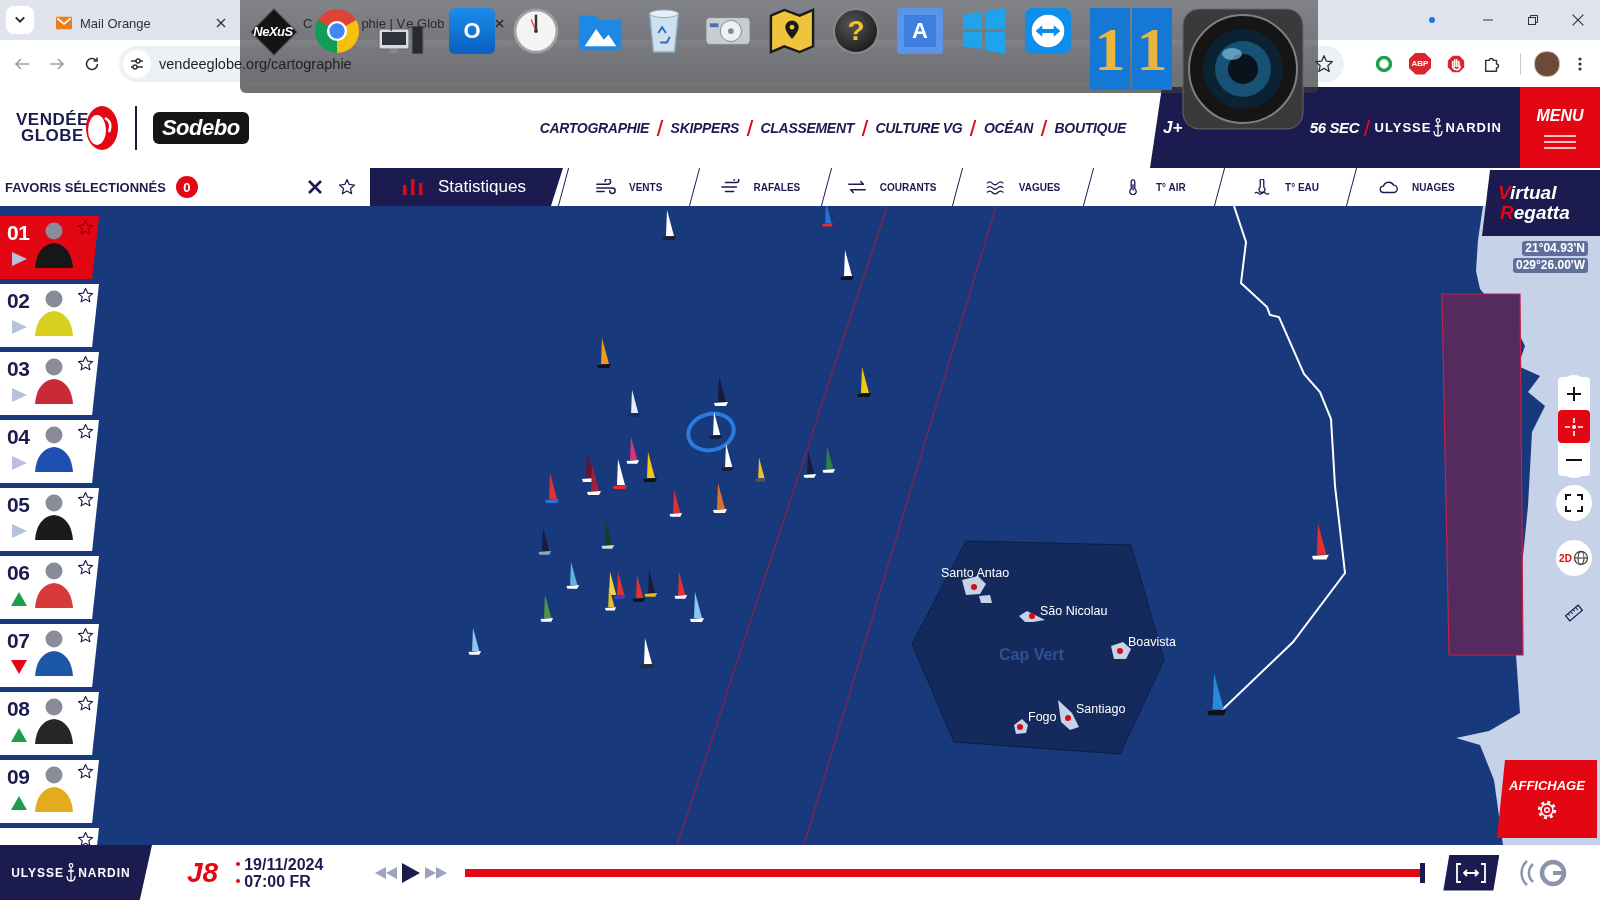 This screenshot has height=900, width=1600. I want to click on anchor-icon, so click(1438, 127).